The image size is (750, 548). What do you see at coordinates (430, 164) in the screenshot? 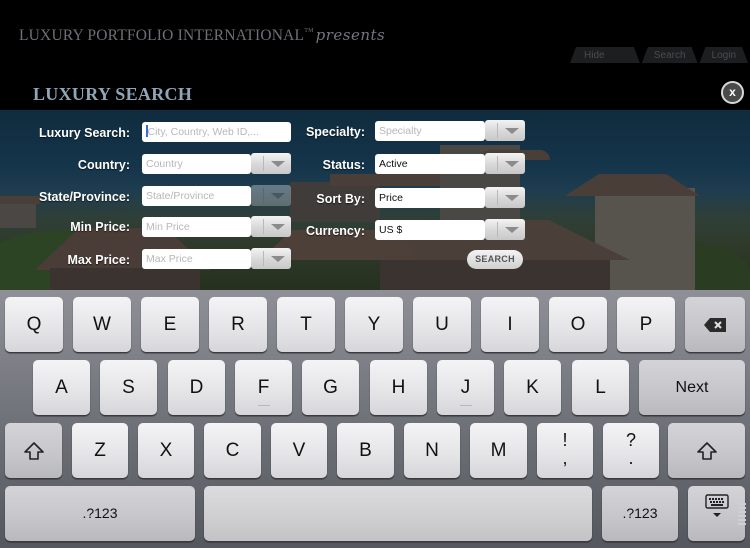
I see `status-select: Active` at bounding box center [430, 164].